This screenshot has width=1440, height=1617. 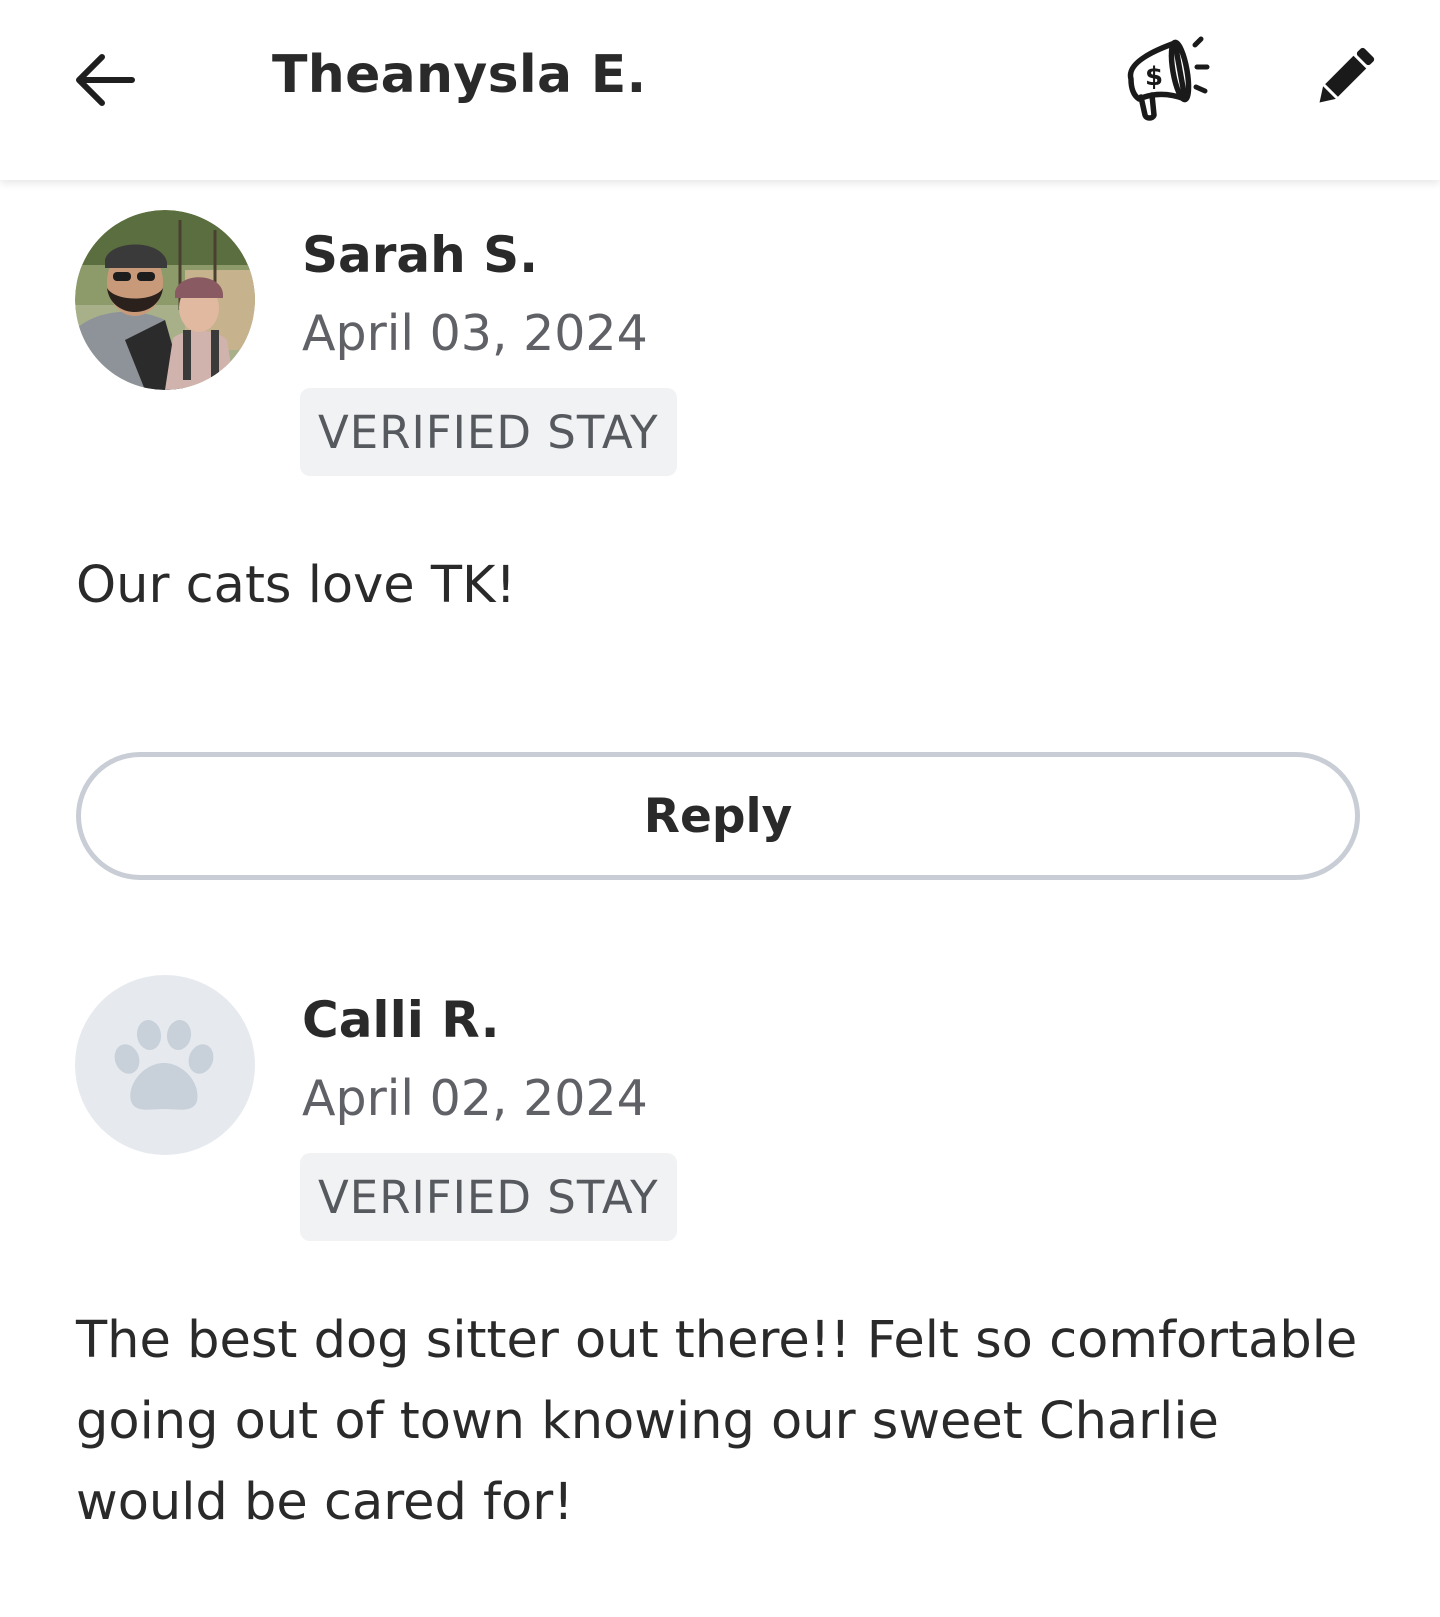 I want to click on megaphone-dollar-icon: $, so click(x=1168, y=78).